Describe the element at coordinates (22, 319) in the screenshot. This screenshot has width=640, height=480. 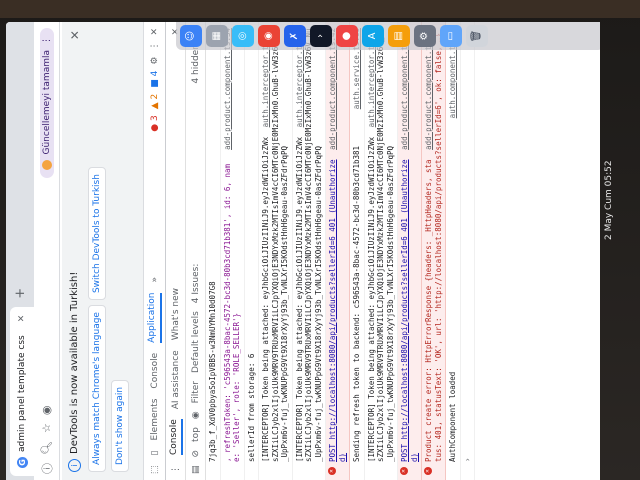
I see `close-tab-icon: ✕` at that location.